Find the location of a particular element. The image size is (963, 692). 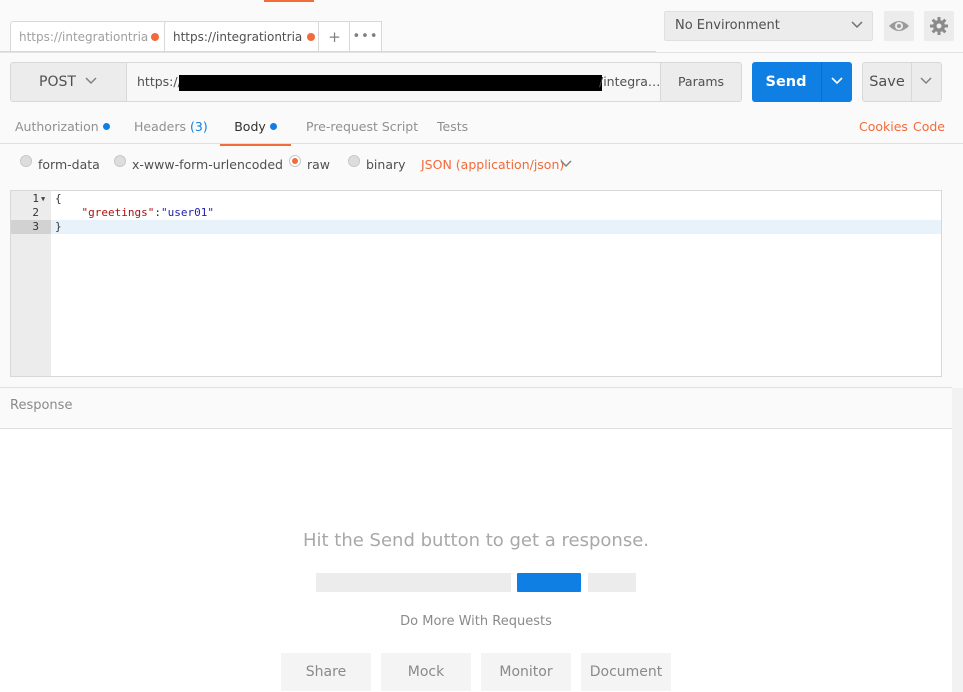

line-number: 2 is located at coordinates (35, 212).